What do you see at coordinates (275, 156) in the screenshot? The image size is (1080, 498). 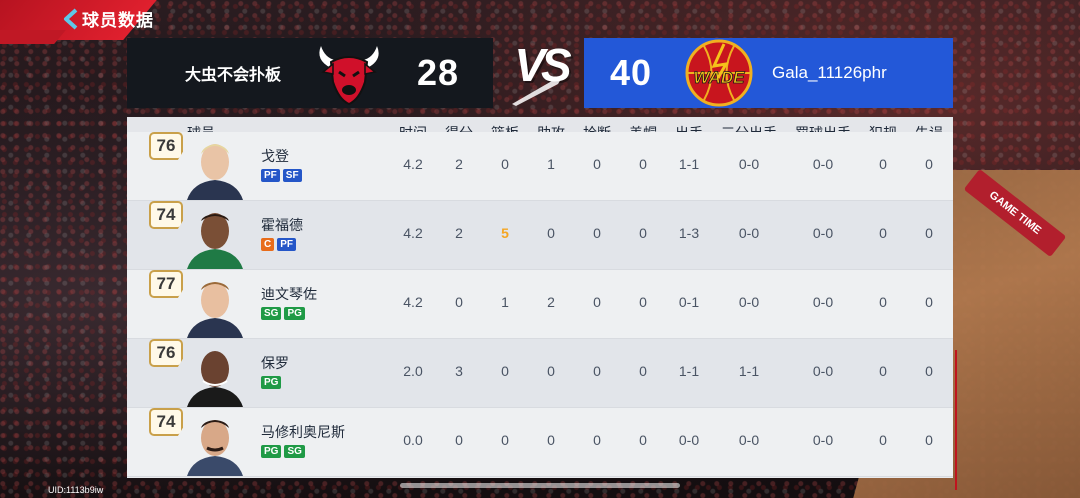 I see `player-name: 戈登` at bounding box center [275, 156].